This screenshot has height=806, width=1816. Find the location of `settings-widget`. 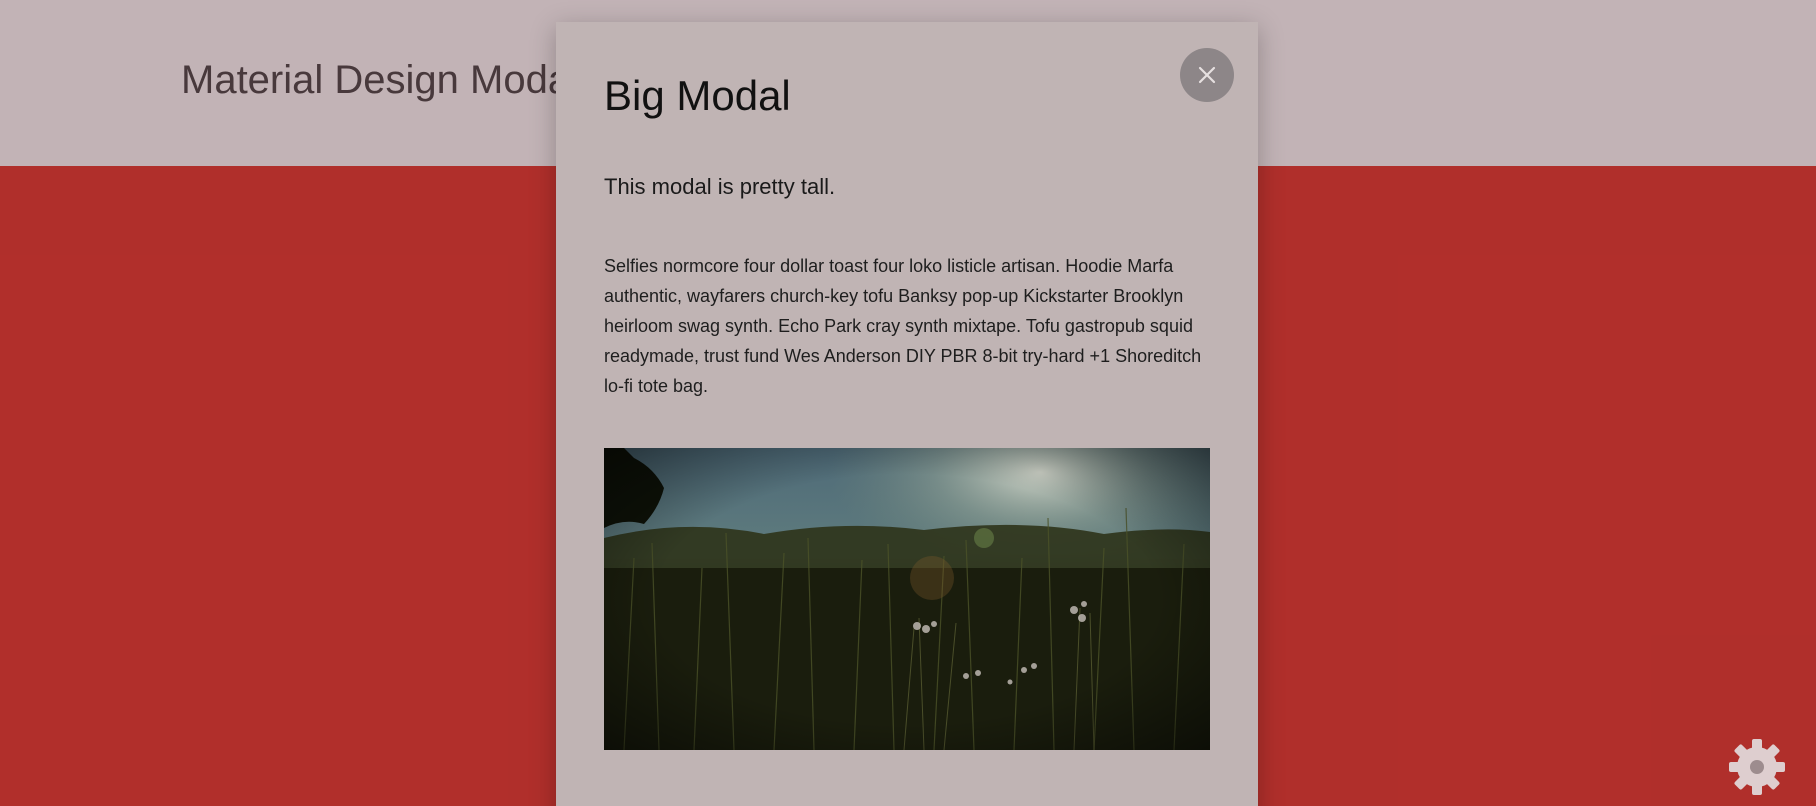

settings-widget is located at coordinates (1757, 767).